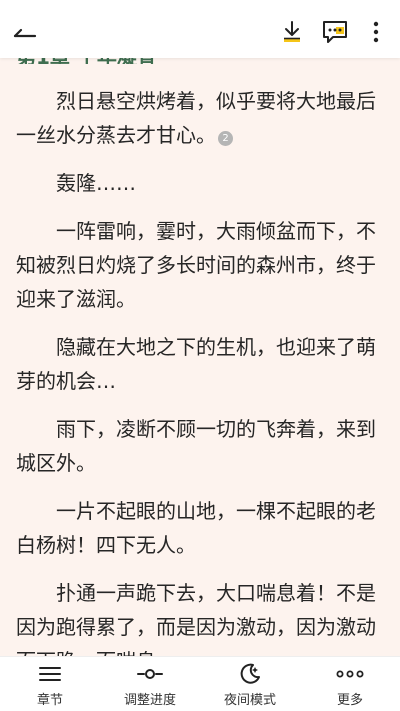 This screenshot has width=400, height=711. I want to click on progress-slider-icon, so click(150, 674).